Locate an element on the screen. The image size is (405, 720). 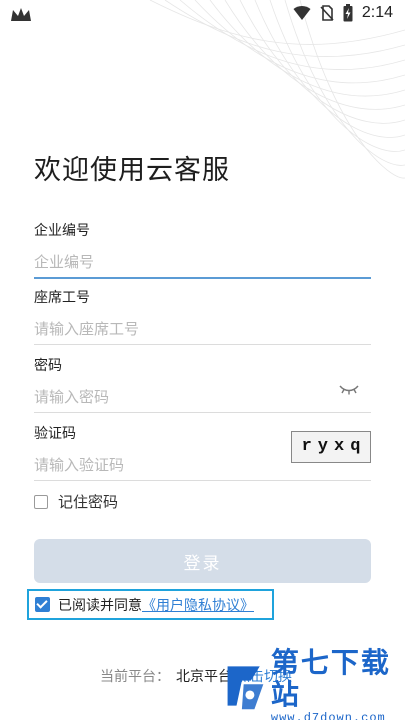
battery-charging-icon is located at coordinates (348, 13).